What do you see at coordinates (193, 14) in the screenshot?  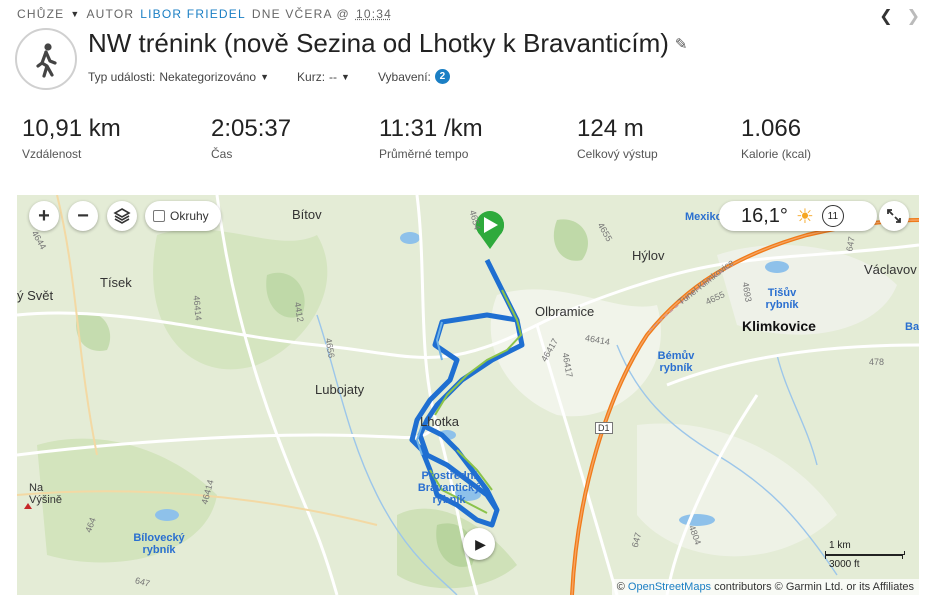 I see `author-link: LIBOR FRIEDEL` at bounding box center [193, 14].